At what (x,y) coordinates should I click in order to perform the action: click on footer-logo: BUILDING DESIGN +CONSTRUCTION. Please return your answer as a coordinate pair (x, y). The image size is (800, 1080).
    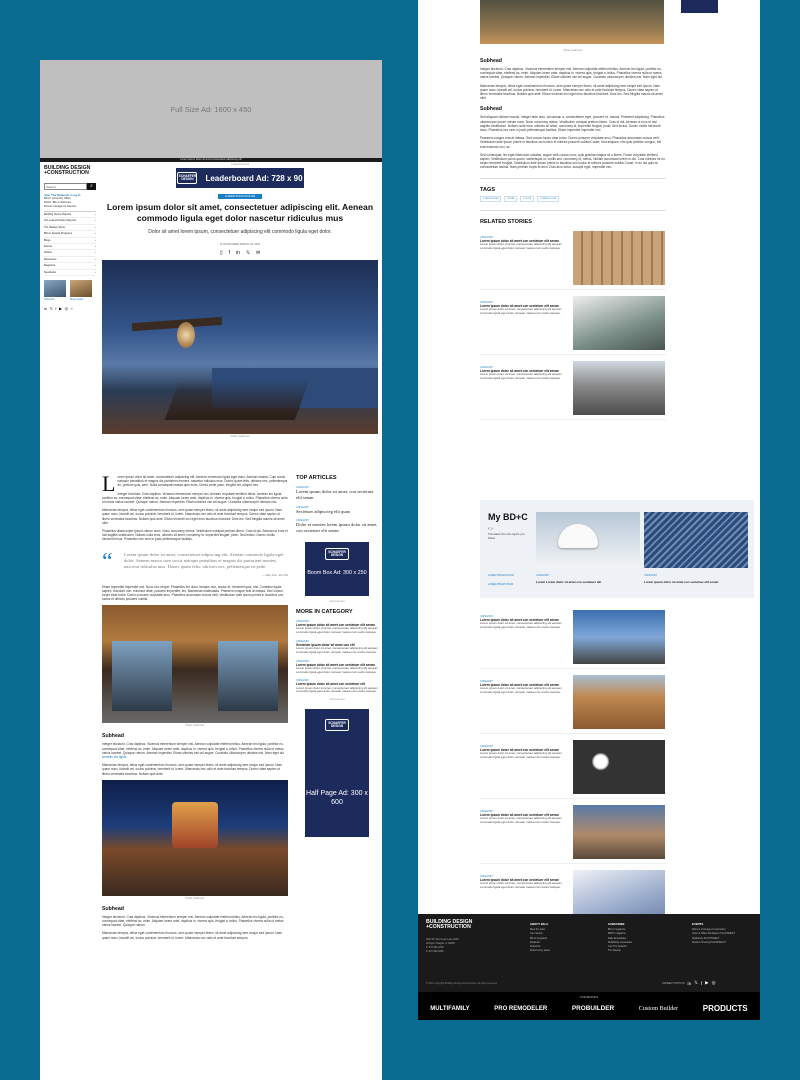
    Looking at the image, I should click on (449, 925).